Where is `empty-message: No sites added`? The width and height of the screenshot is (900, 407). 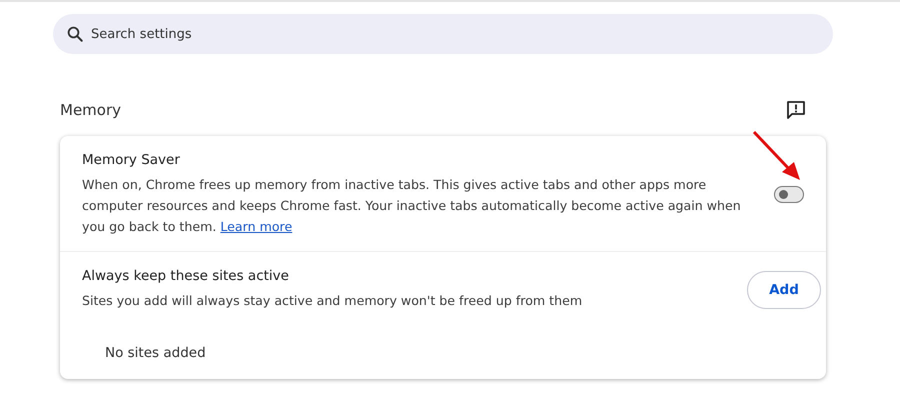
empty-message: No sites added is located at coordinates (156, 353).